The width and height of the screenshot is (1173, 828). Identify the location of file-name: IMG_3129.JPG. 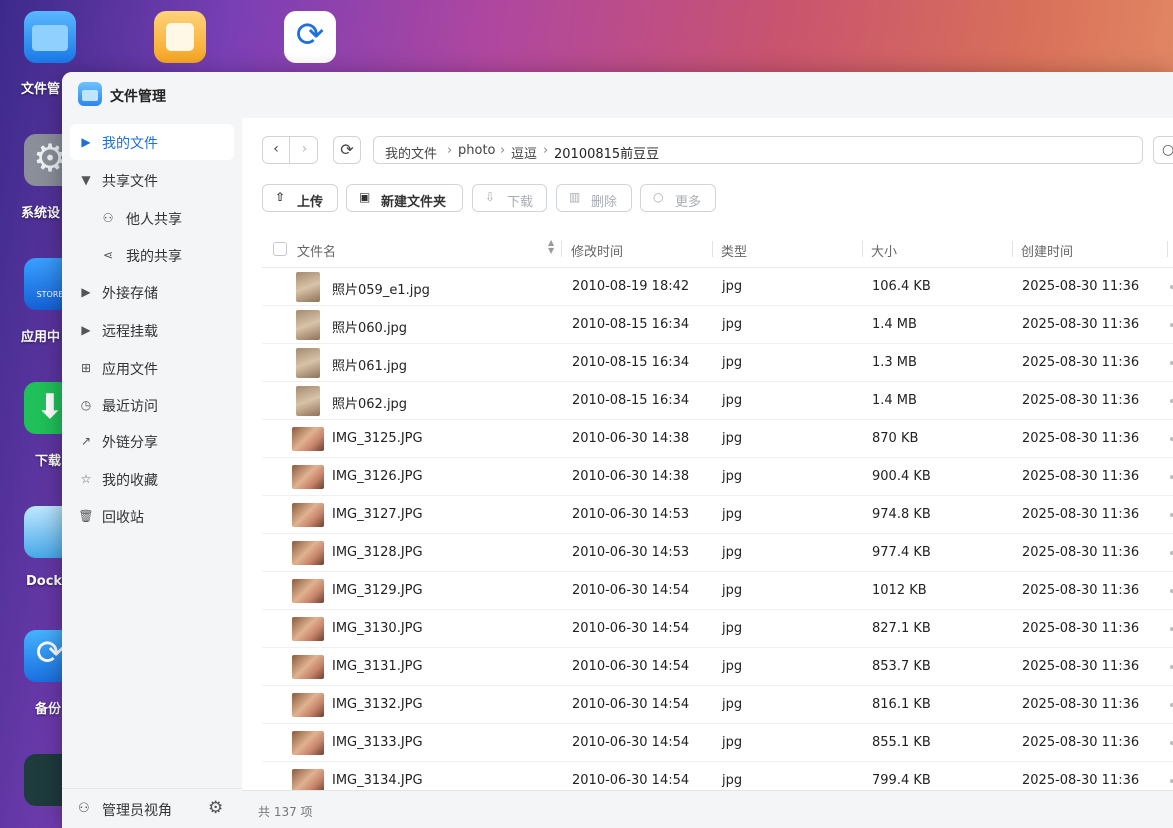
(377, 590).